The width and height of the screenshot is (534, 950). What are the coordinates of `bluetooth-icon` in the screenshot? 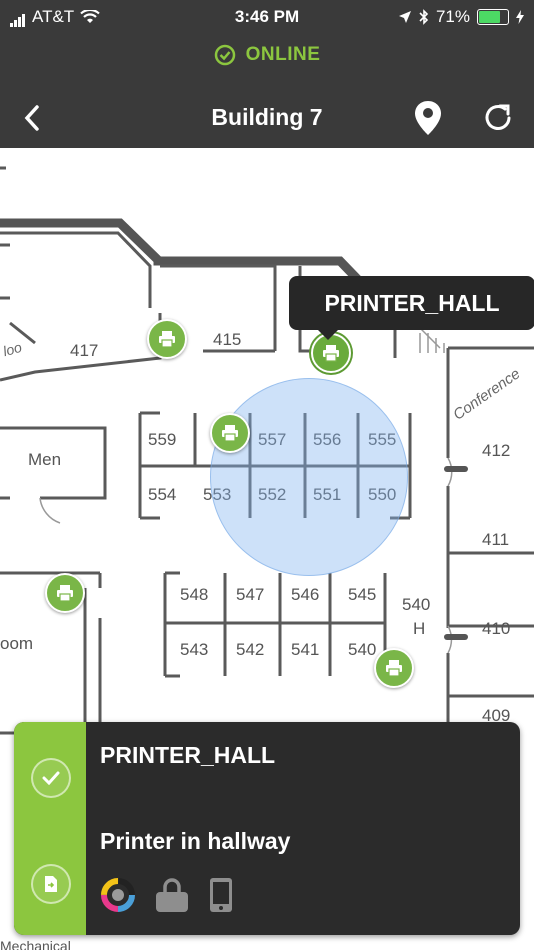 It's located at (424, 17).